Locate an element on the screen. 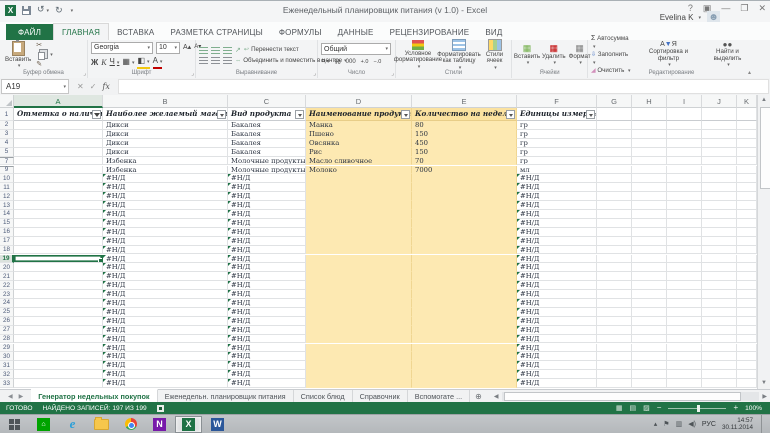 This screenshot has width=770, height=433. cell-H5 is located at coordinates (649, 152).